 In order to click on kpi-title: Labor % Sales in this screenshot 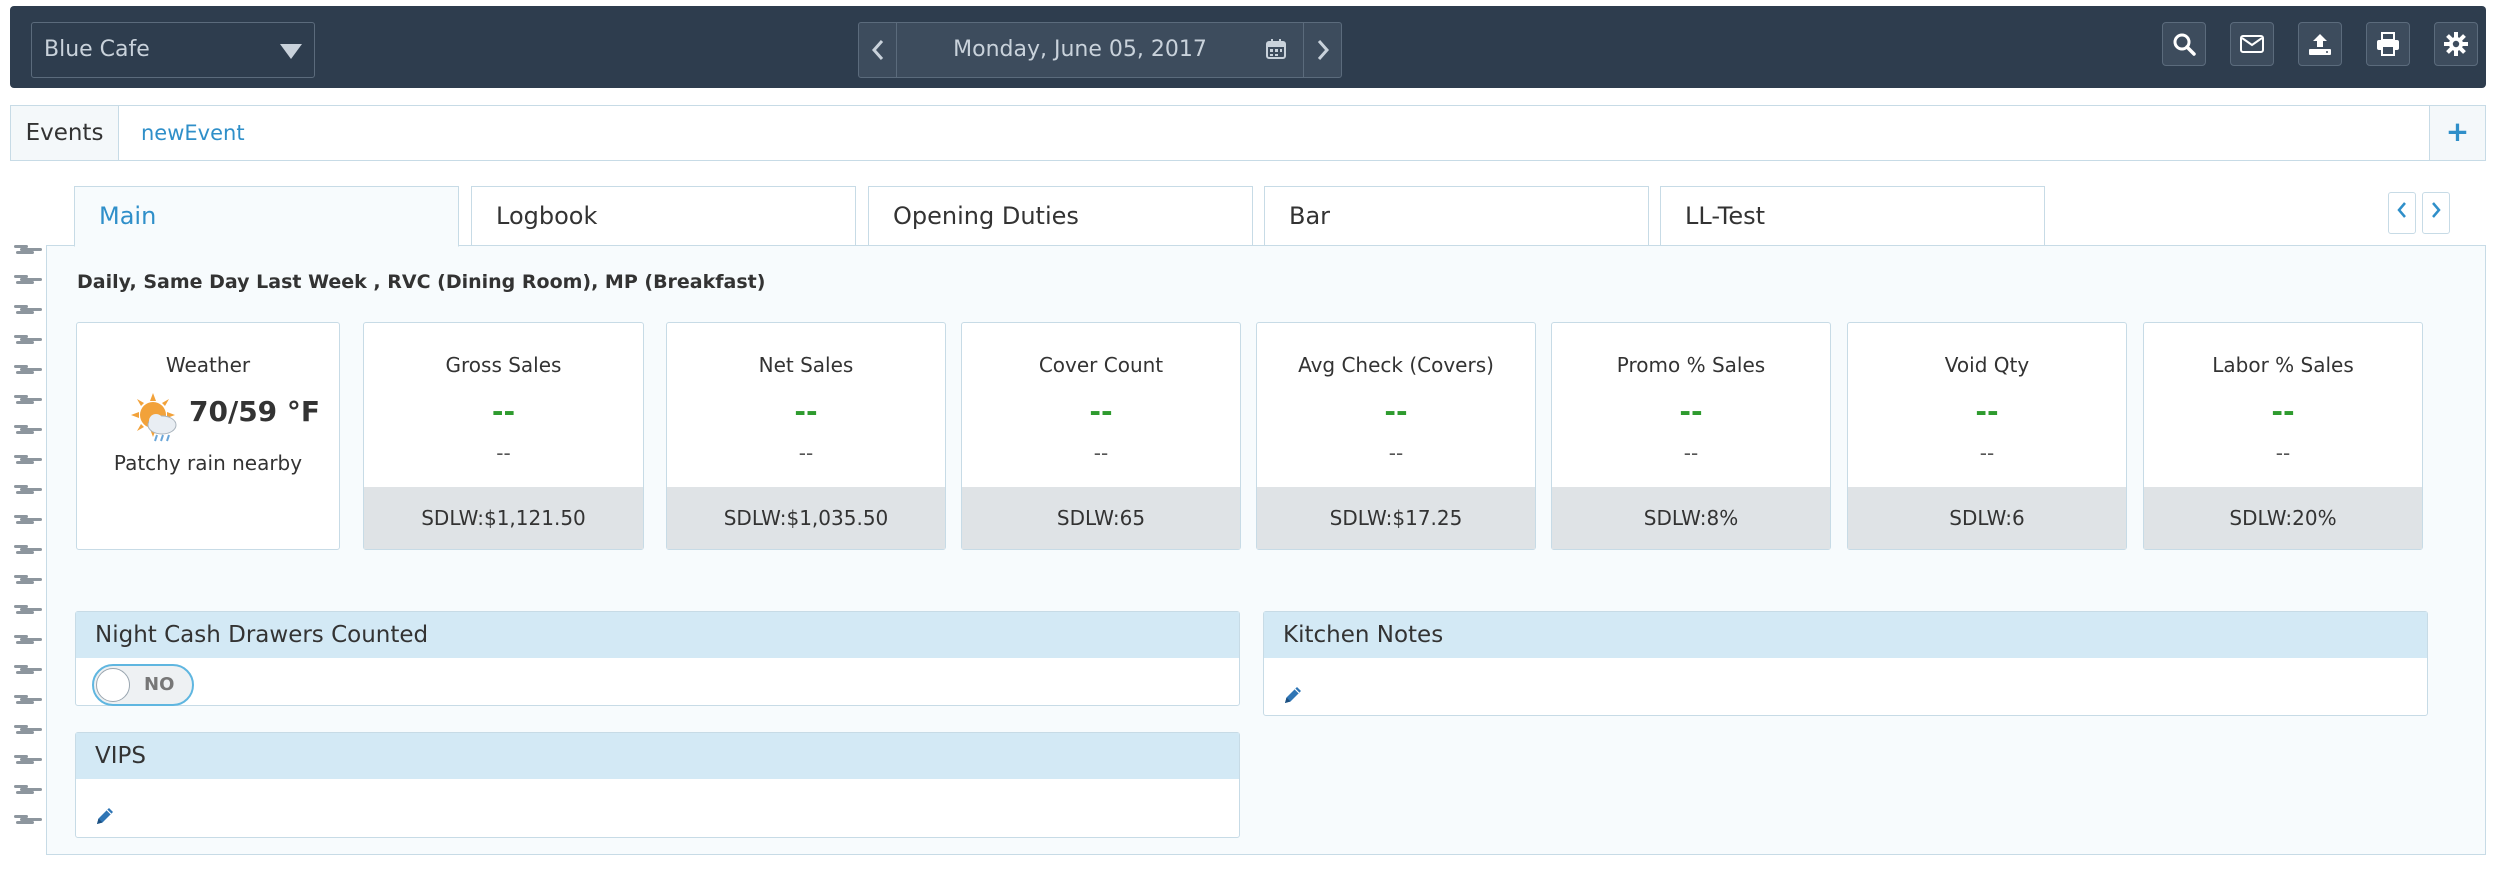, I will do `click(2283, 365)`.